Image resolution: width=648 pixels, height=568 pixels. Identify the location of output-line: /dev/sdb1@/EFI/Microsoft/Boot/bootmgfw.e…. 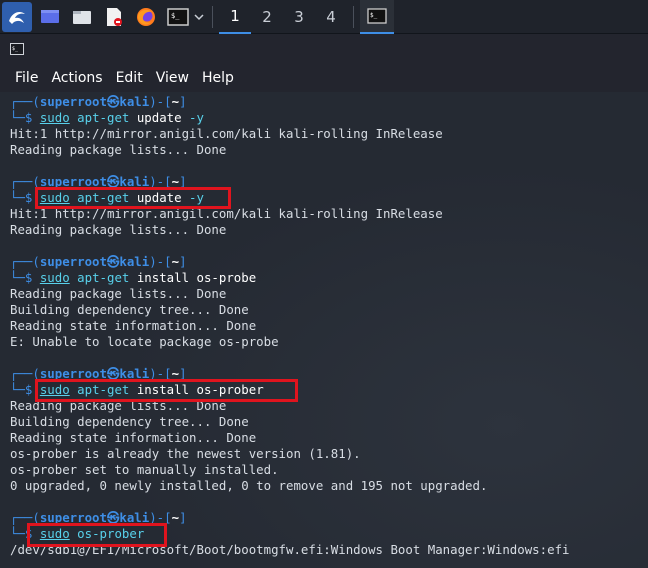
(290, 549).